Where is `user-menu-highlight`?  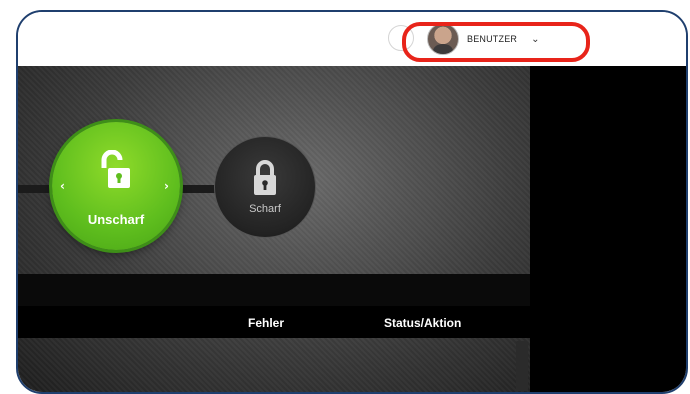
user-menu-highlight is located at coordinates (496, 42).